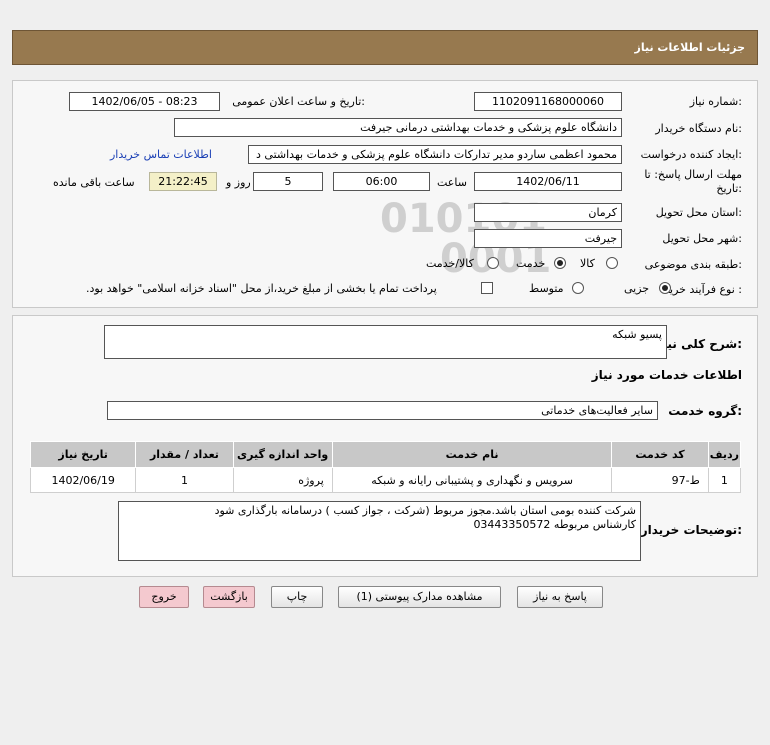 This screenshot has width=770, height=745. What do you see at coordinates (724, 454) in the screenshot?
I see `col-row-number: ردیف` at bounding box center [724, 454].